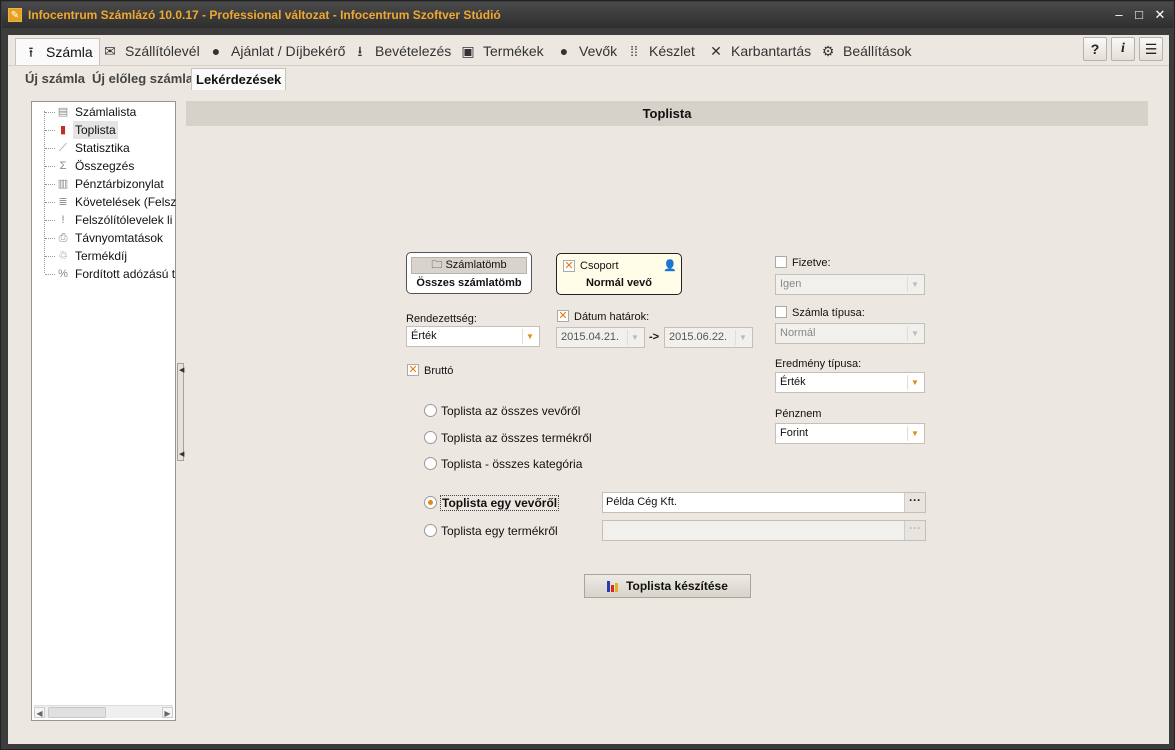 Image resolution: width=1175 pixels, height=750 pixels. I want to click on help-button: ?, so click(1095, 49).